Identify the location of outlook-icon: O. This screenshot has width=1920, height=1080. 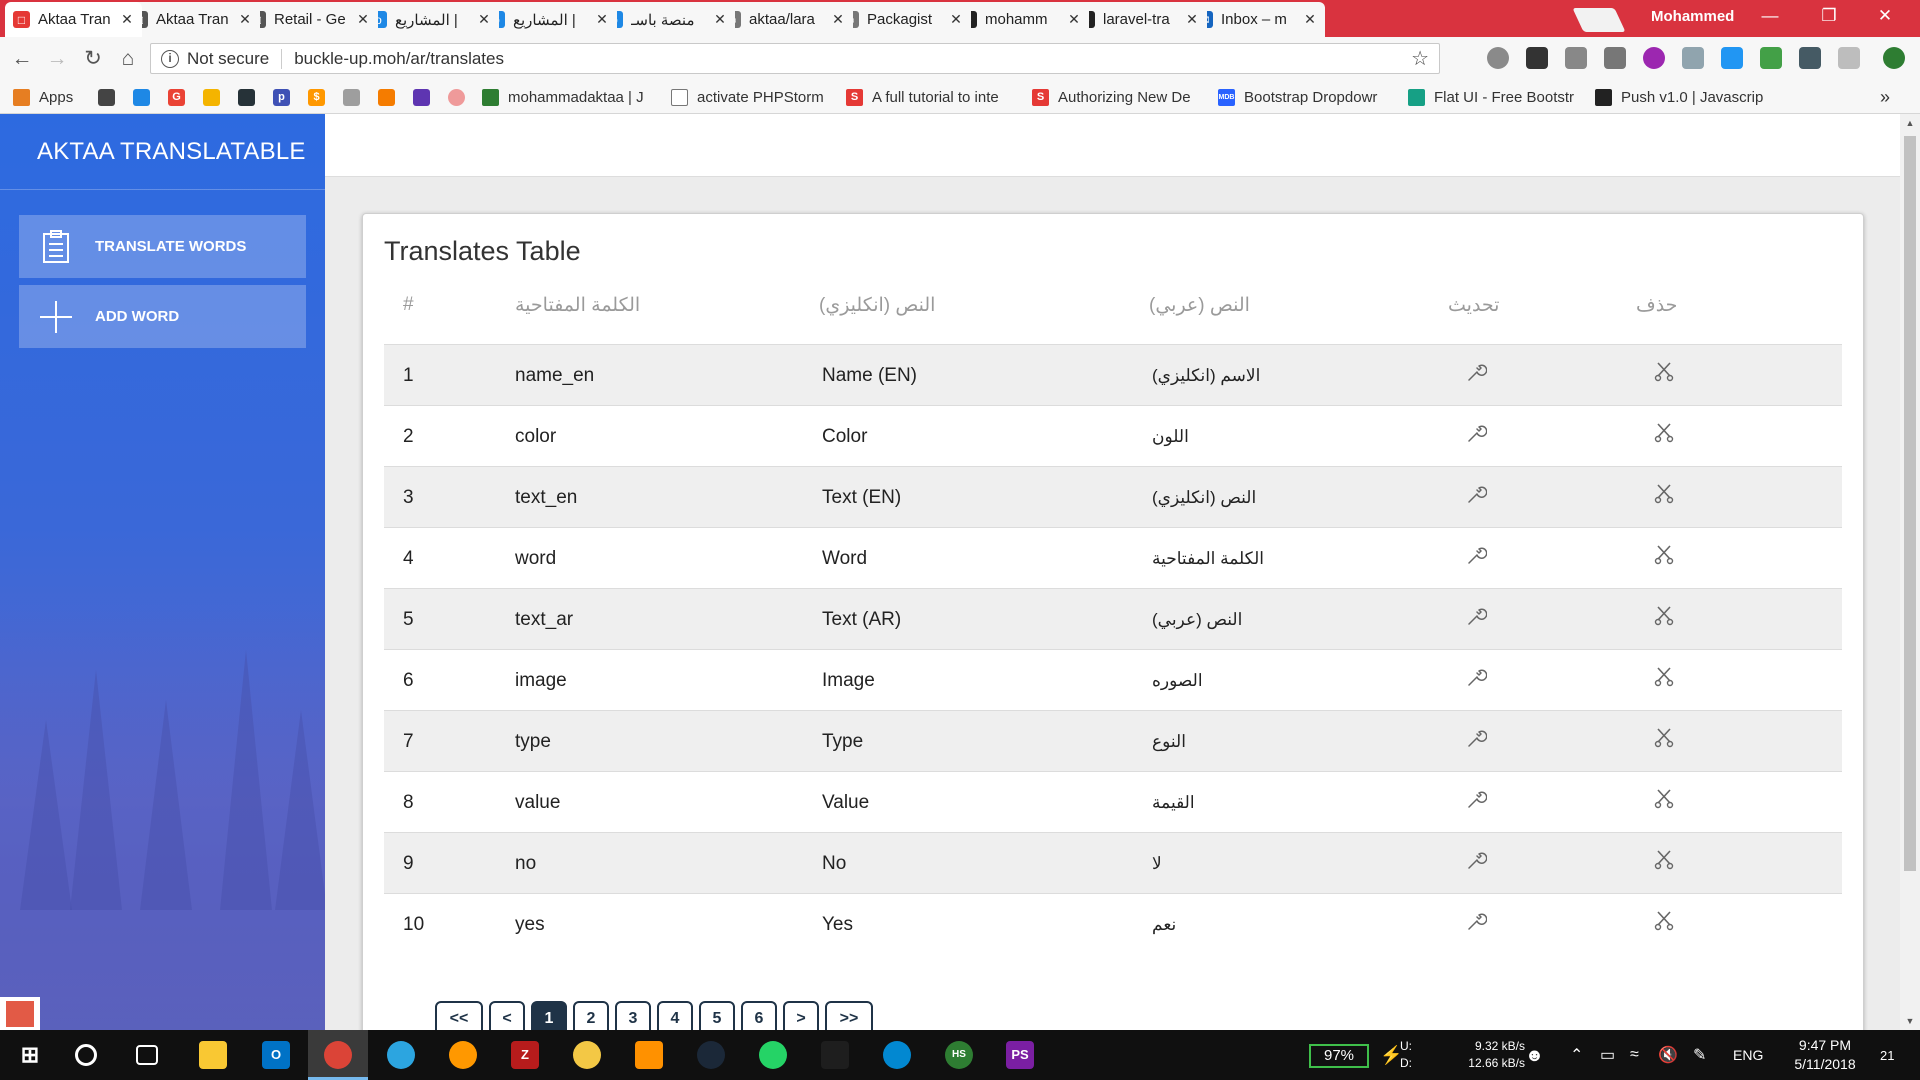
(276, 1055).